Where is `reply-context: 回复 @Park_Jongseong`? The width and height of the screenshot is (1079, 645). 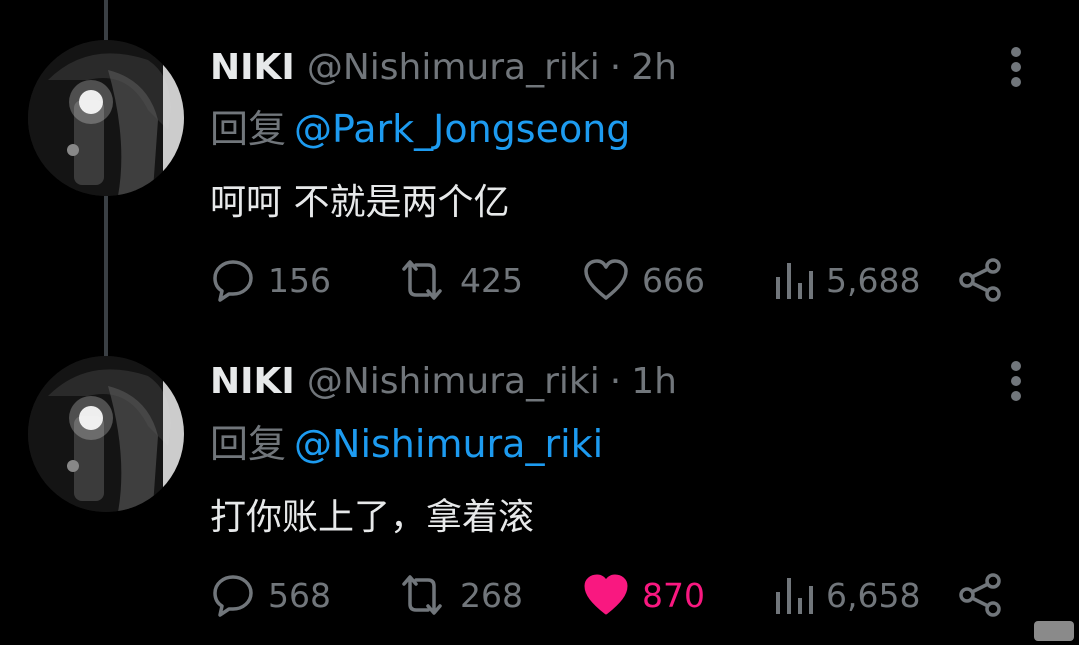
reply-context: 回复 @Park_Jongseong is located at coordinates (420, 125).